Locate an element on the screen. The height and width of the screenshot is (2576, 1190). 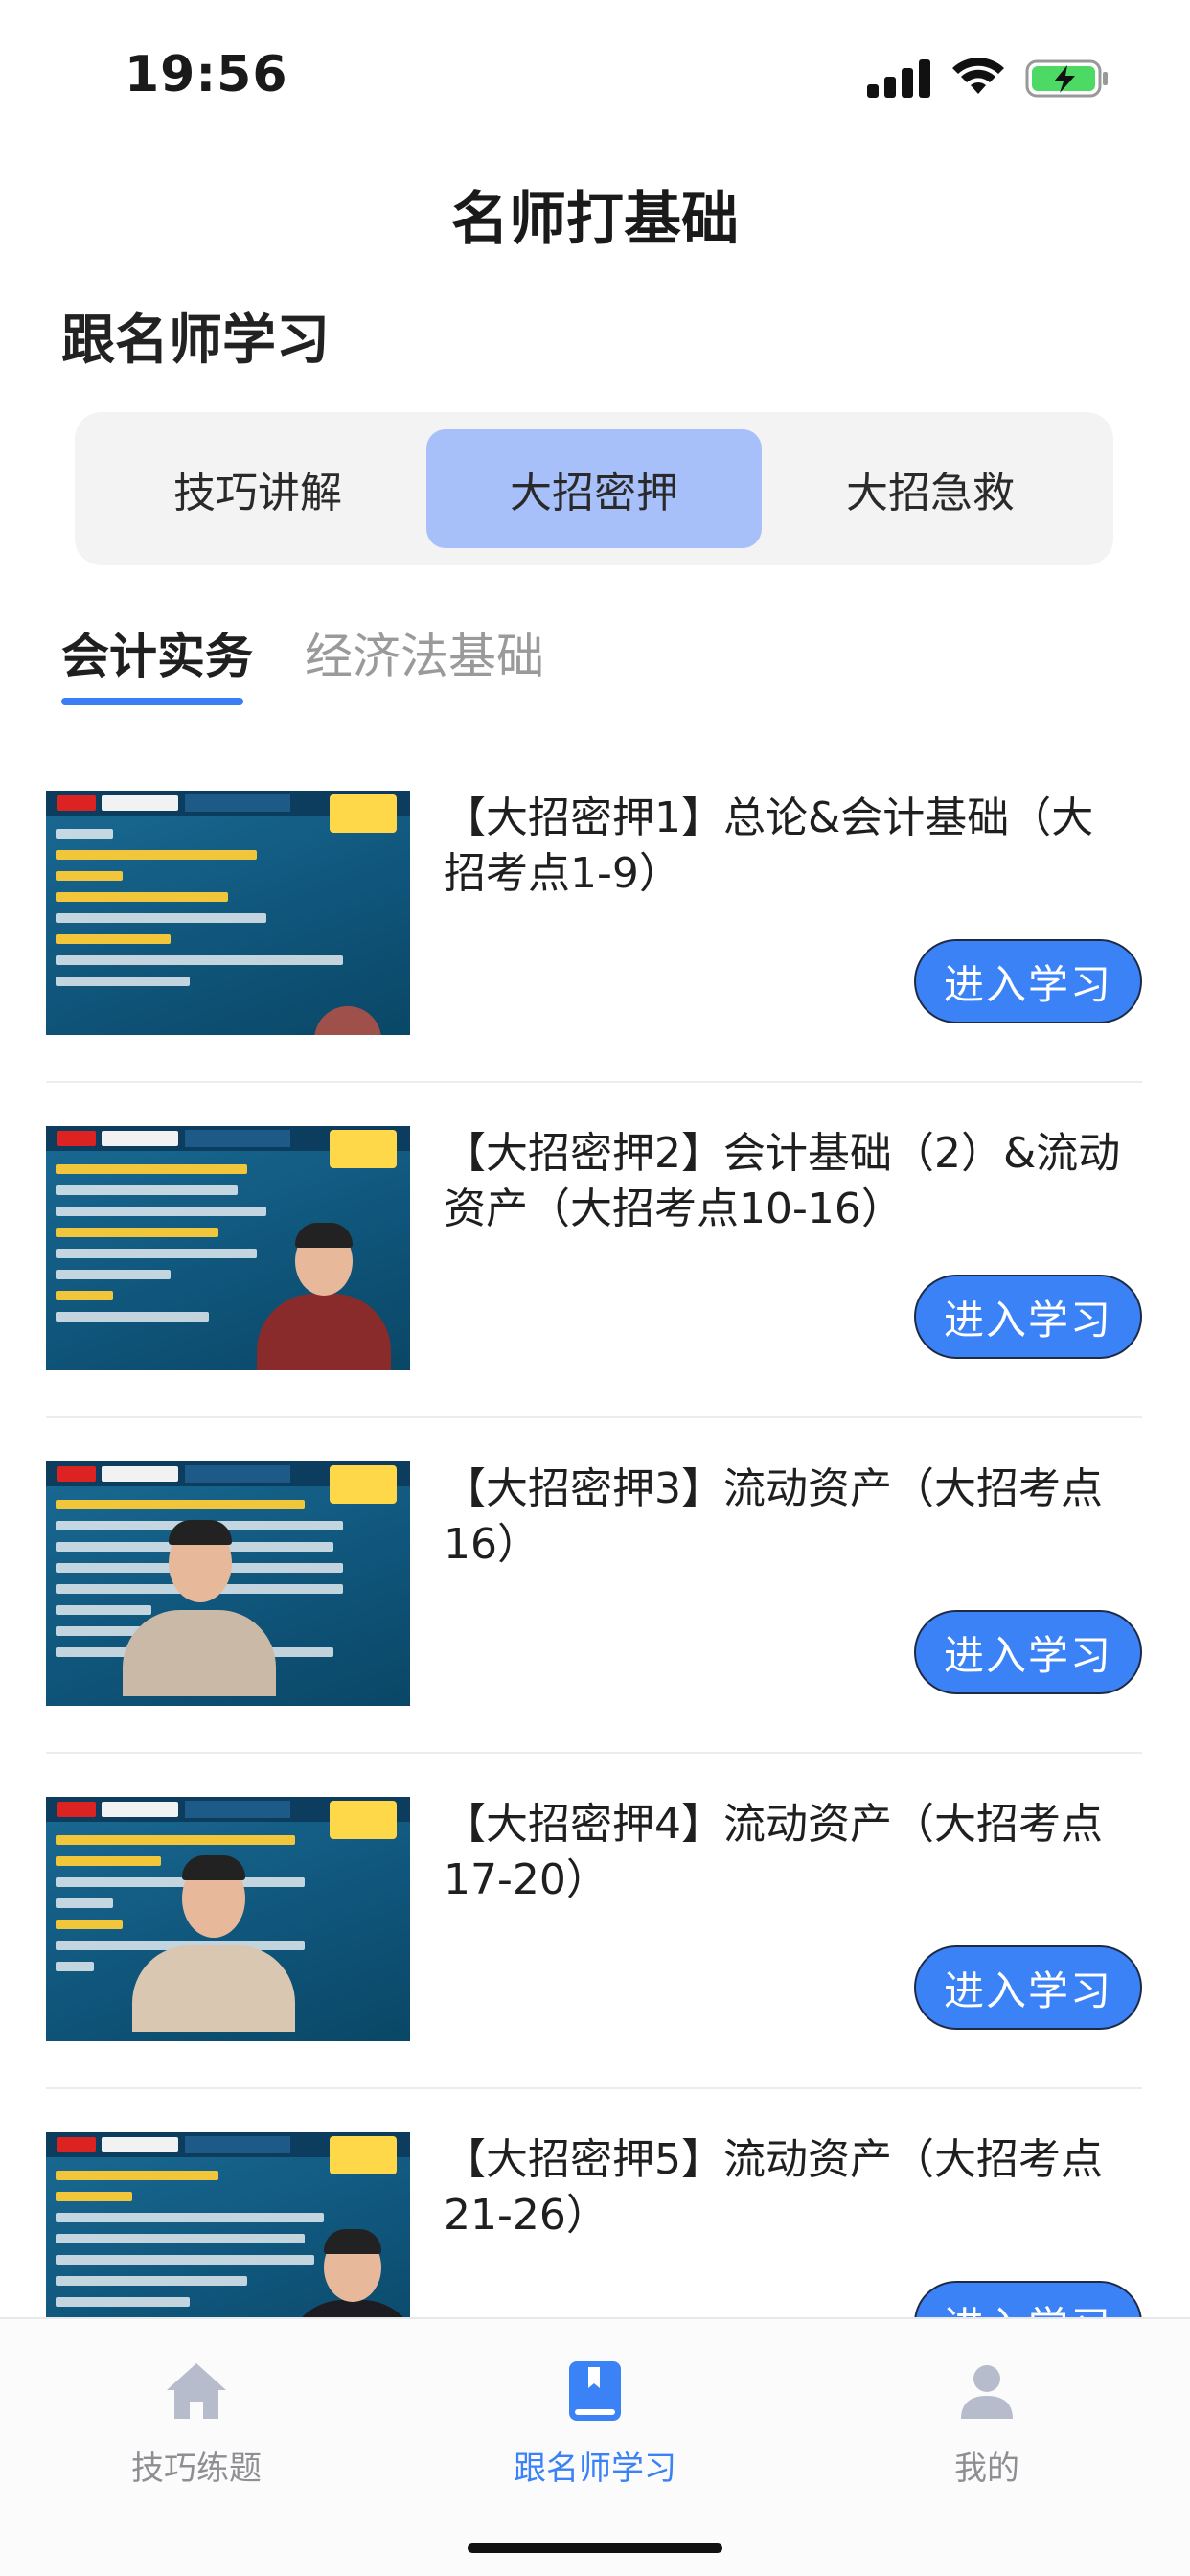
active-tab-indicator is located at coordinates (152, 701).